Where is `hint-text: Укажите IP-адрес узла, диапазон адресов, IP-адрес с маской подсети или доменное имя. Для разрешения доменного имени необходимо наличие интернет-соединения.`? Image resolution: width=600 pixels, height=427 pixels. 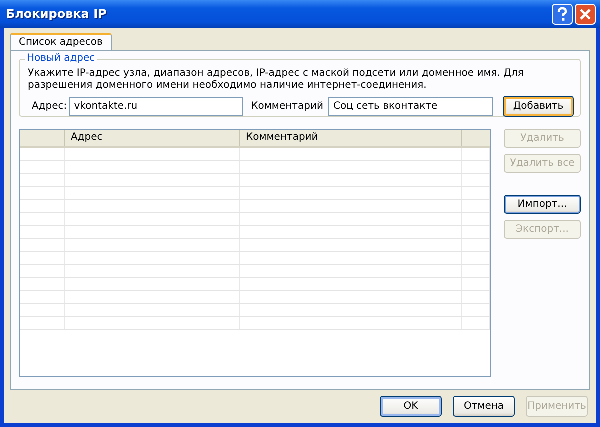
hint-text: Укажите IP-адрес узла, диапазон адресов, IP-адрес с маской подсети или доменное имя. Для разрешения доменного имени необходимо наличие интернет-соединения. is located at coordinates (276, 80).